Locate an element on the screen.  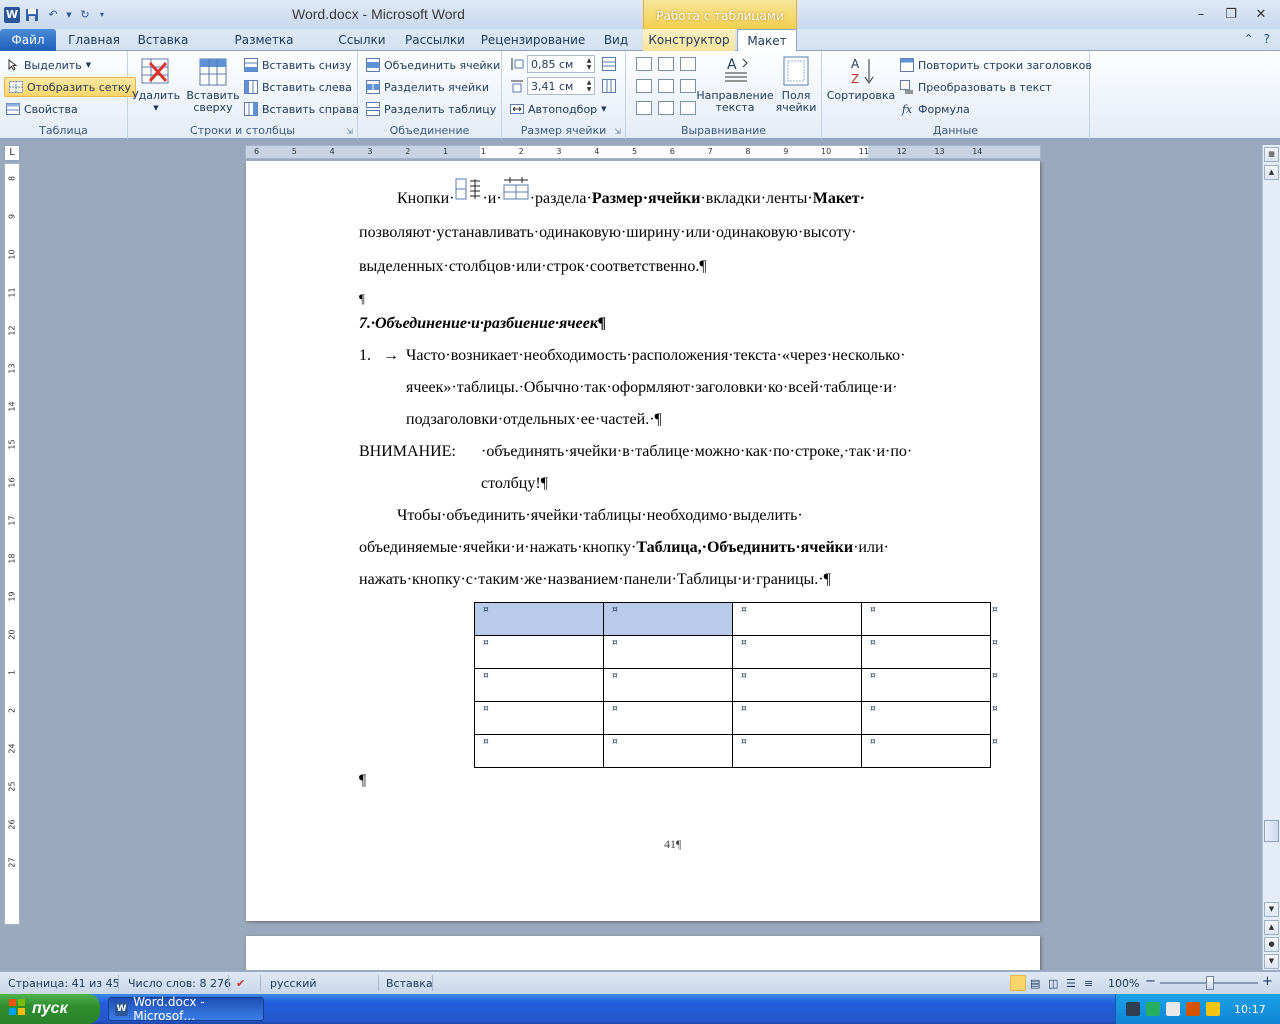
tab-view: Вид is located at coordinates (616, 40).